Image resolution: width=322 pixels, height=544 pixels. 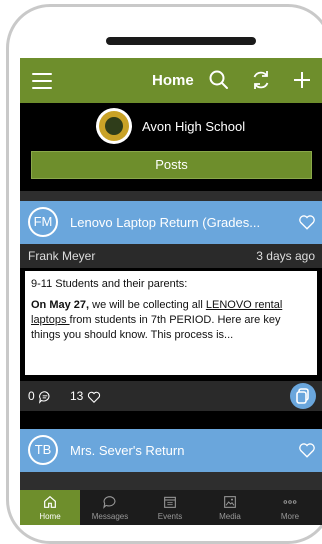 I want to click on comment-count: 0, so click(x=40, y=396).